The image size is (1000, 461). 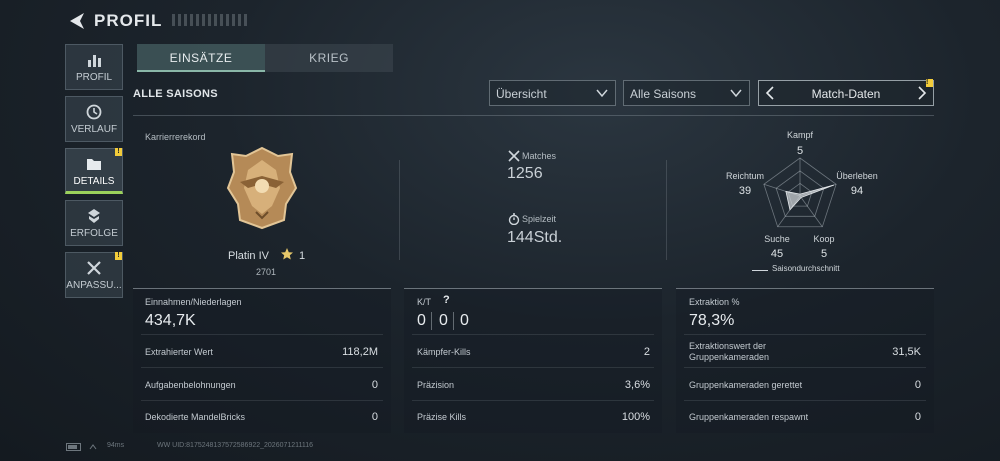 I want to click on folder-icon, so click(x=94, y=164).